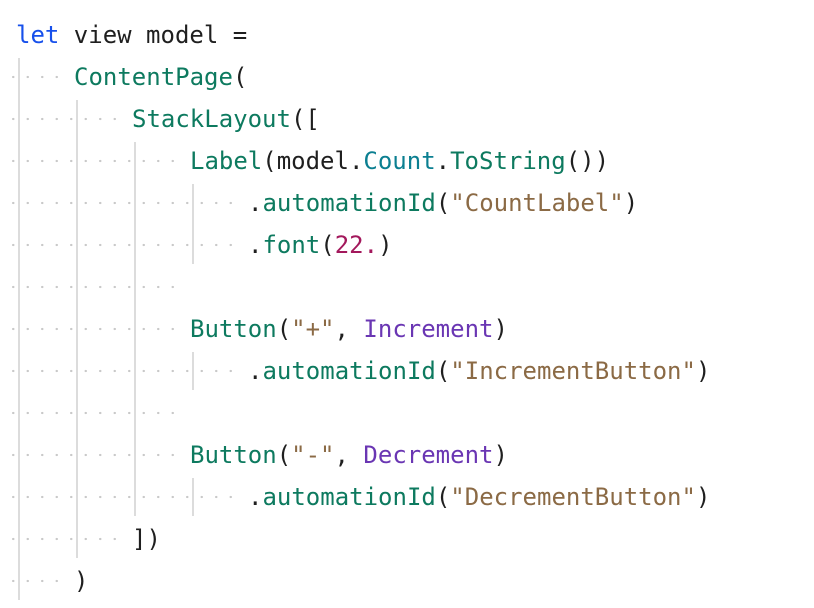 Image resolution: width=814 pixels, height=608 pixels. What do you see at coordinates (428, 455) in the screenshot?
I see `code-token: Decrement` at bounding box center [428, 455].